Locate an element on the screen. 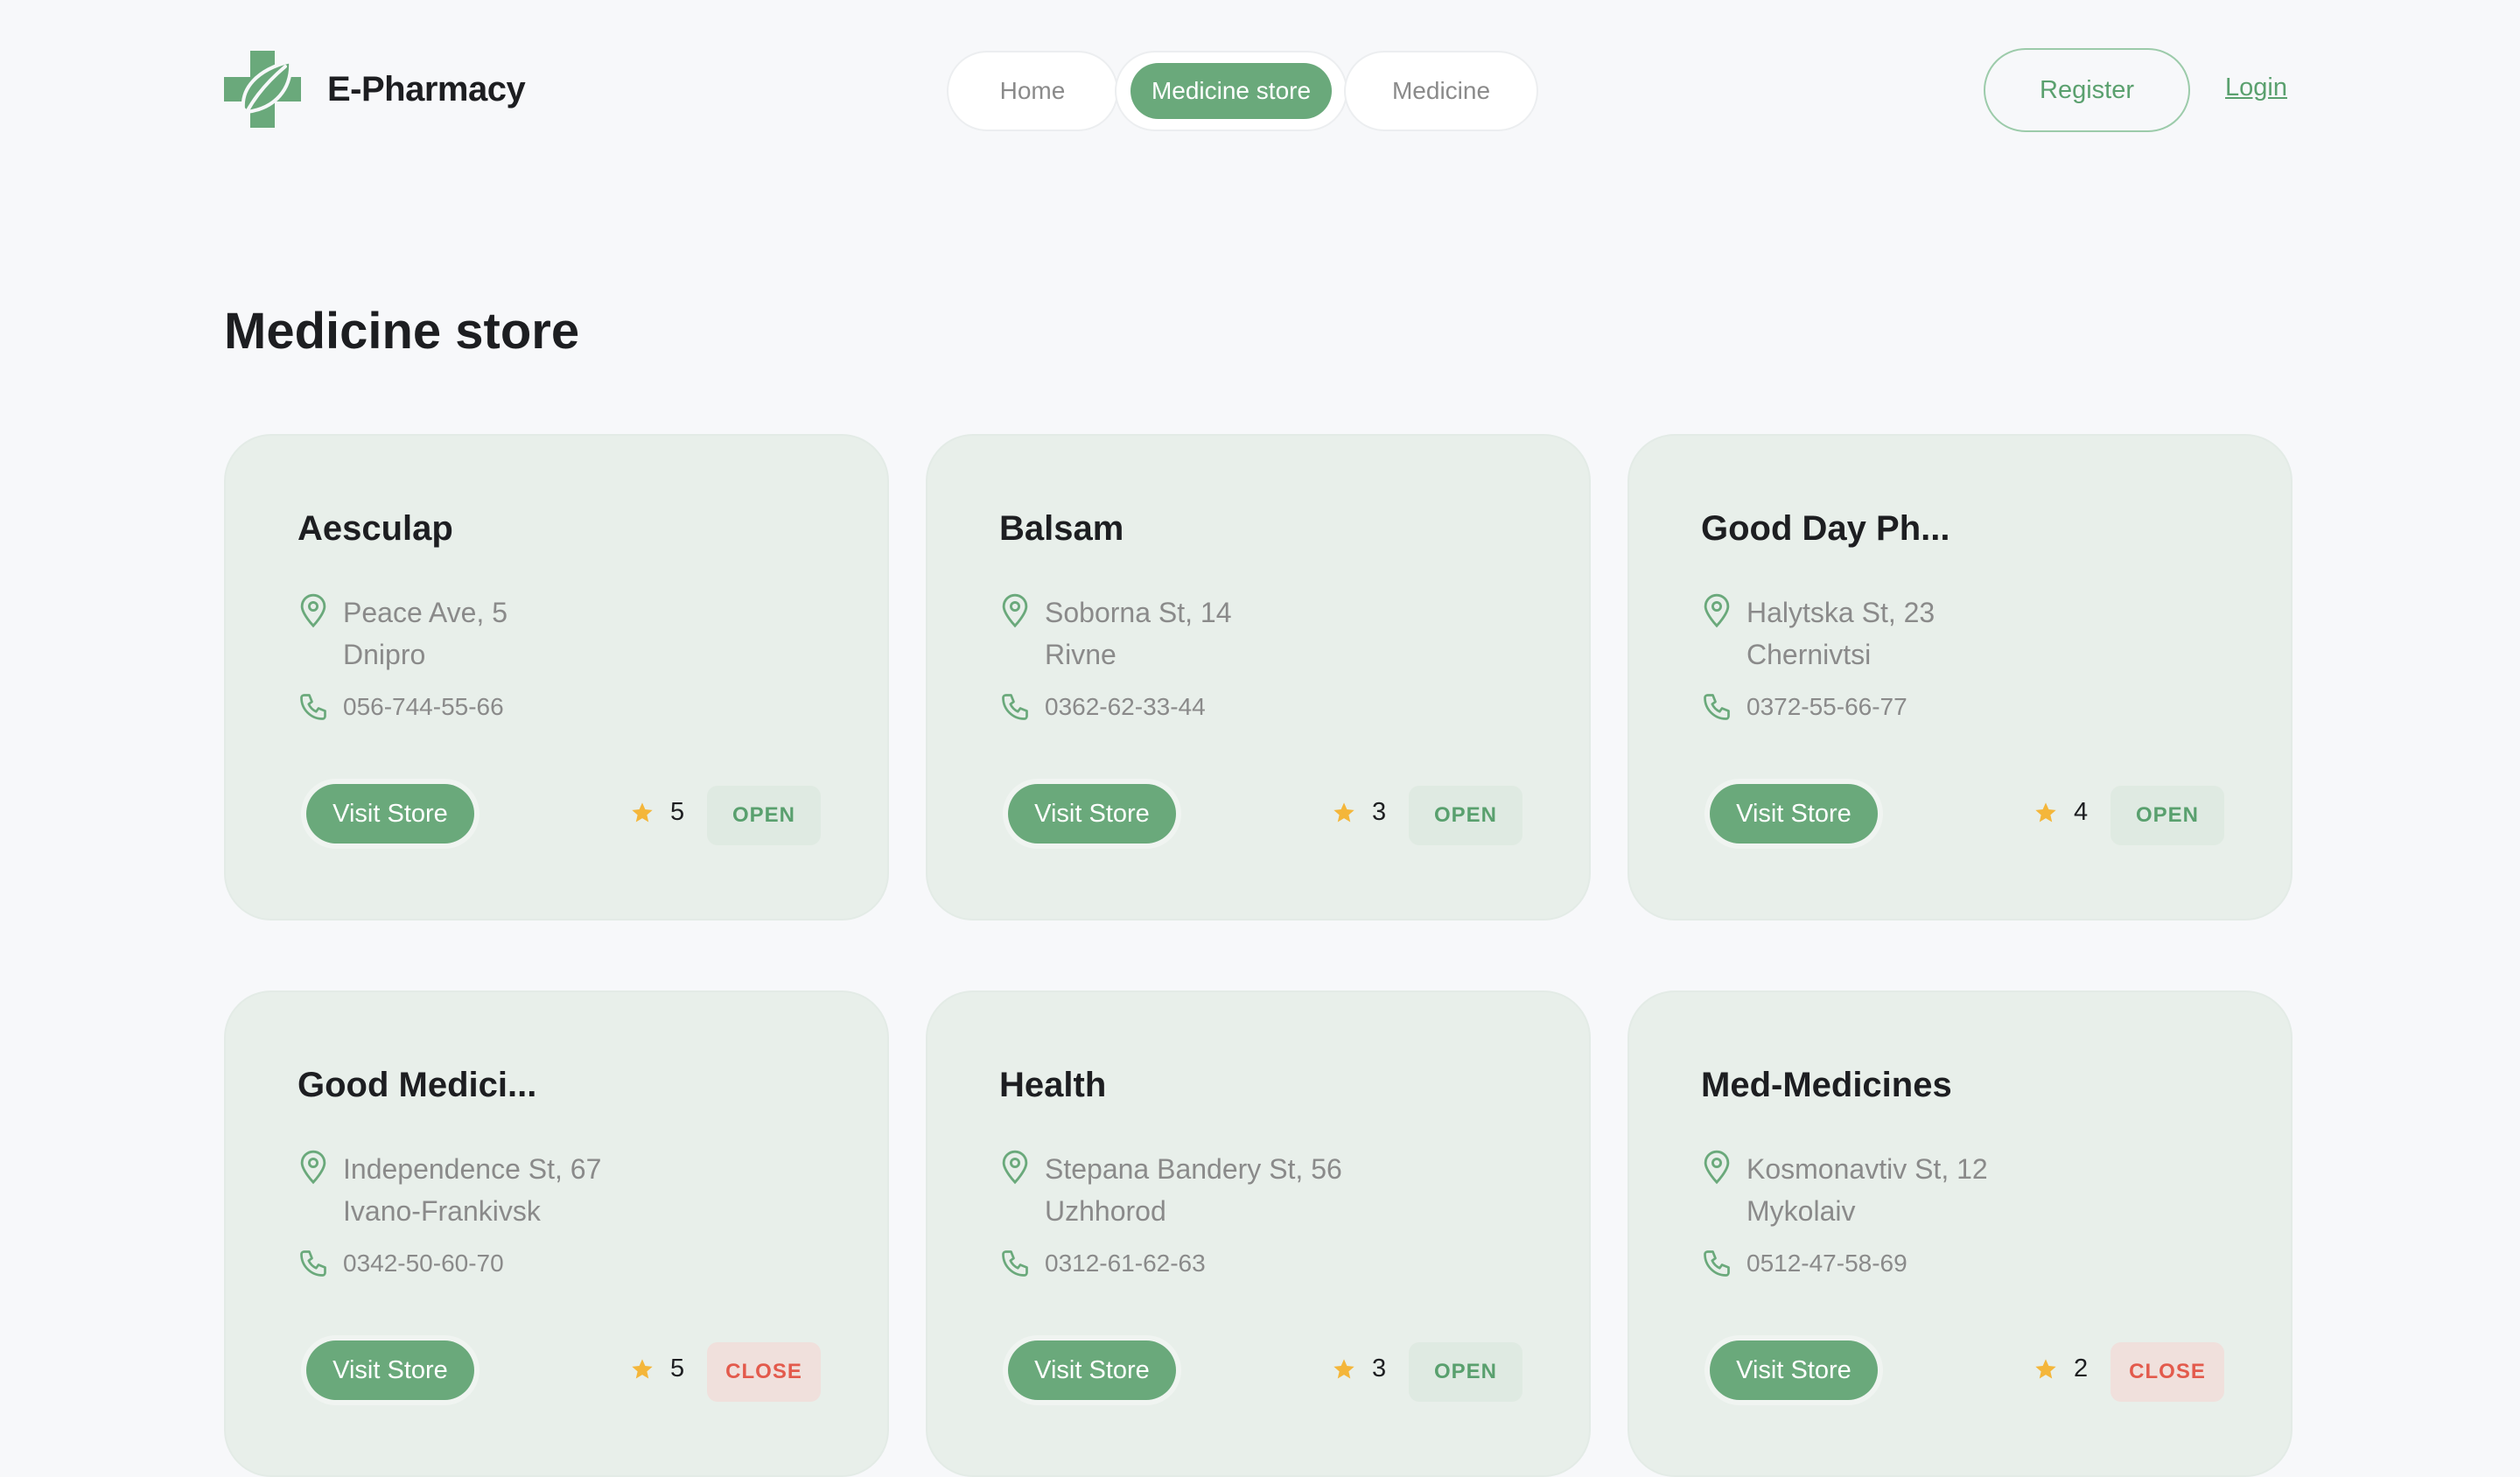 The image size is (2520, 1477). store-street: Independence St, 67 is located at coordinates (472, 1169).